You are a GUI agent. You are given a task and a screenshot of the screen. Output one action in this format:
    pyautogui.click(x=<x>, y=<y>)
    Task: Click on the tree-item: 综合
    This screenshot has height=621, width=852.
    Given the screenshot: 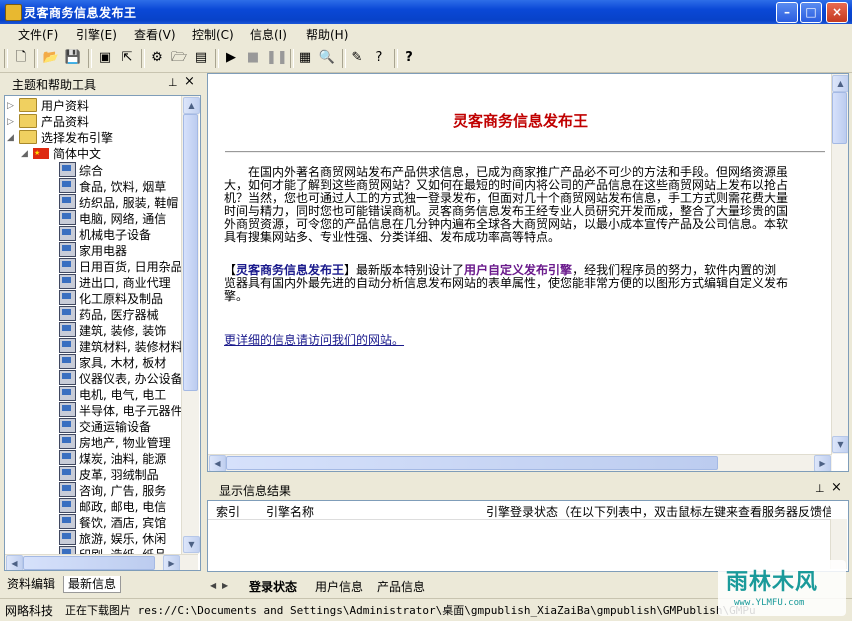 What is the action you would take?
    pyautogui.click(x=81, y=170)
    